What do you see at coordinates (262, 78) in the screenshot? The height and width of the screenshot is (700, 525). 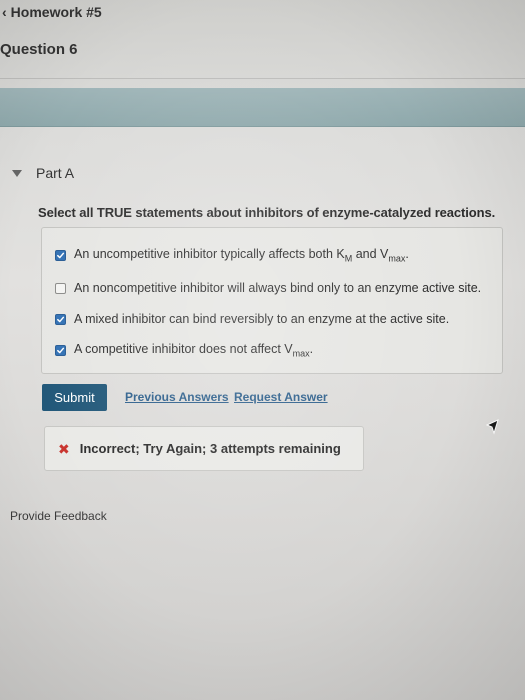 I see `divider` at bounding box center [262, 78].